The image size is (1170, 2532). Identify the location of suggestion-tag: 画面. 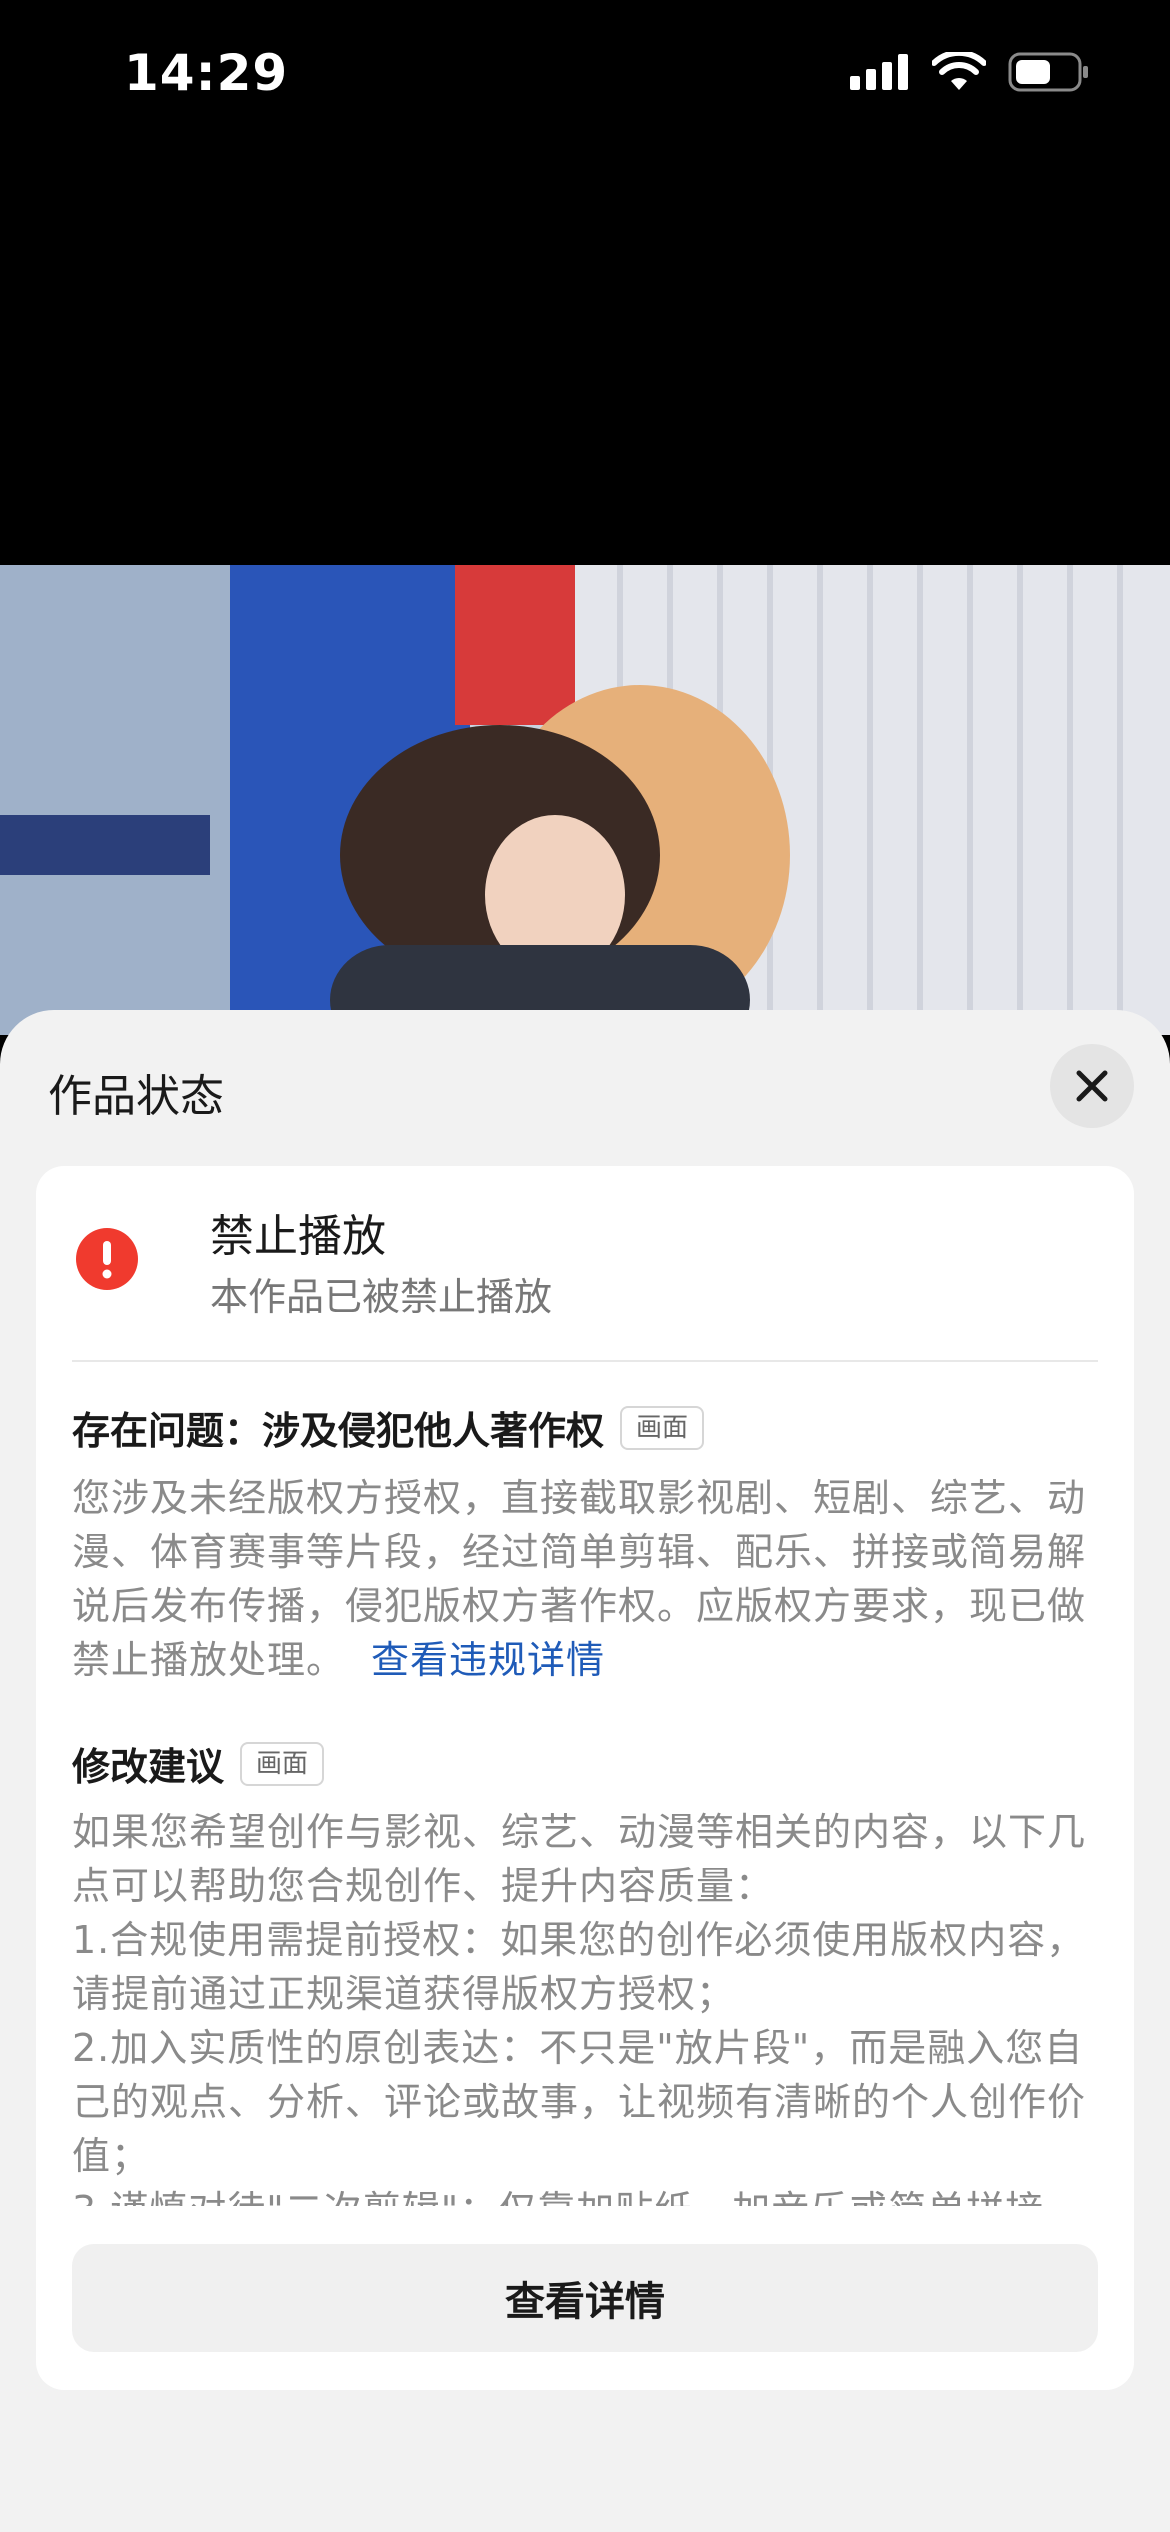
(282, 1763).